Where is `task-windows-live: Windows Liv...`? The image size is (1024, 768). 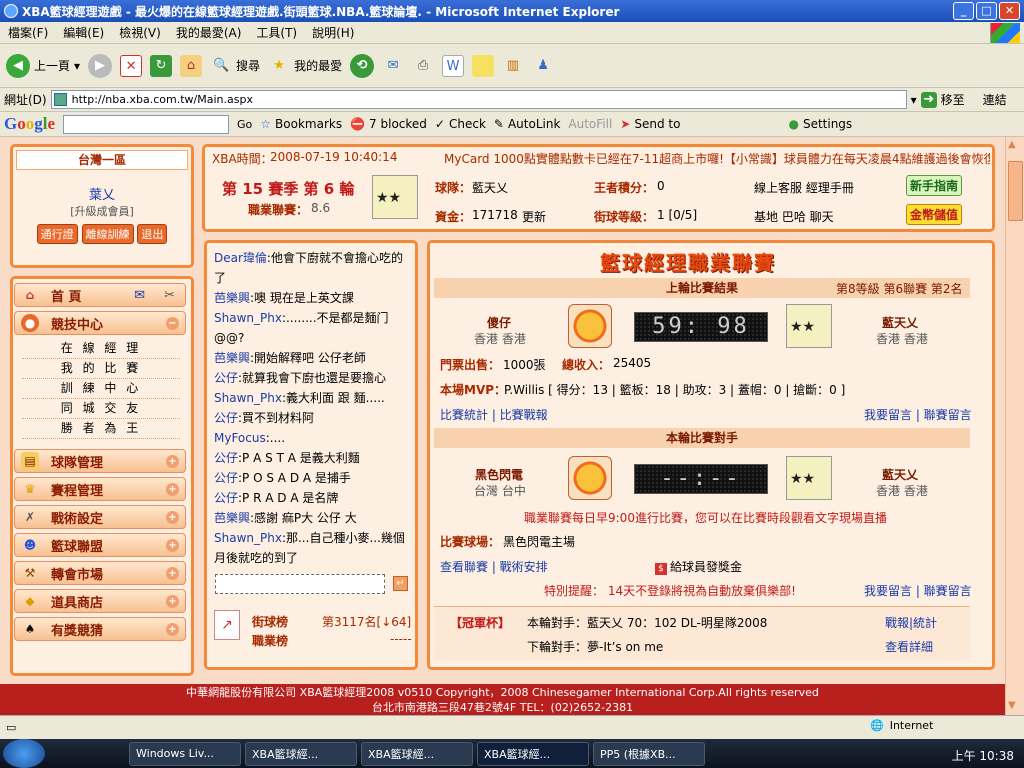 task-windows-live: Windows Liv... is located at coordinates (185, 753).